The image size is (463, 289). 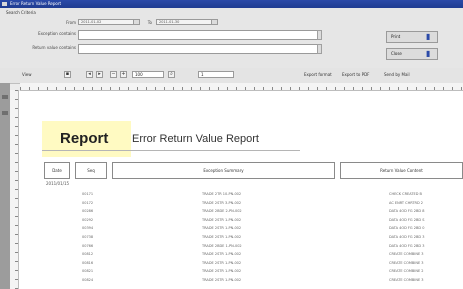 What do you see at coordinates (253, 254) in the screenshot?
I see `table-row: 00812 TRADE 2STR 1-PN-002 CREATE COMBINE 3` at bounding box center [253, 254].